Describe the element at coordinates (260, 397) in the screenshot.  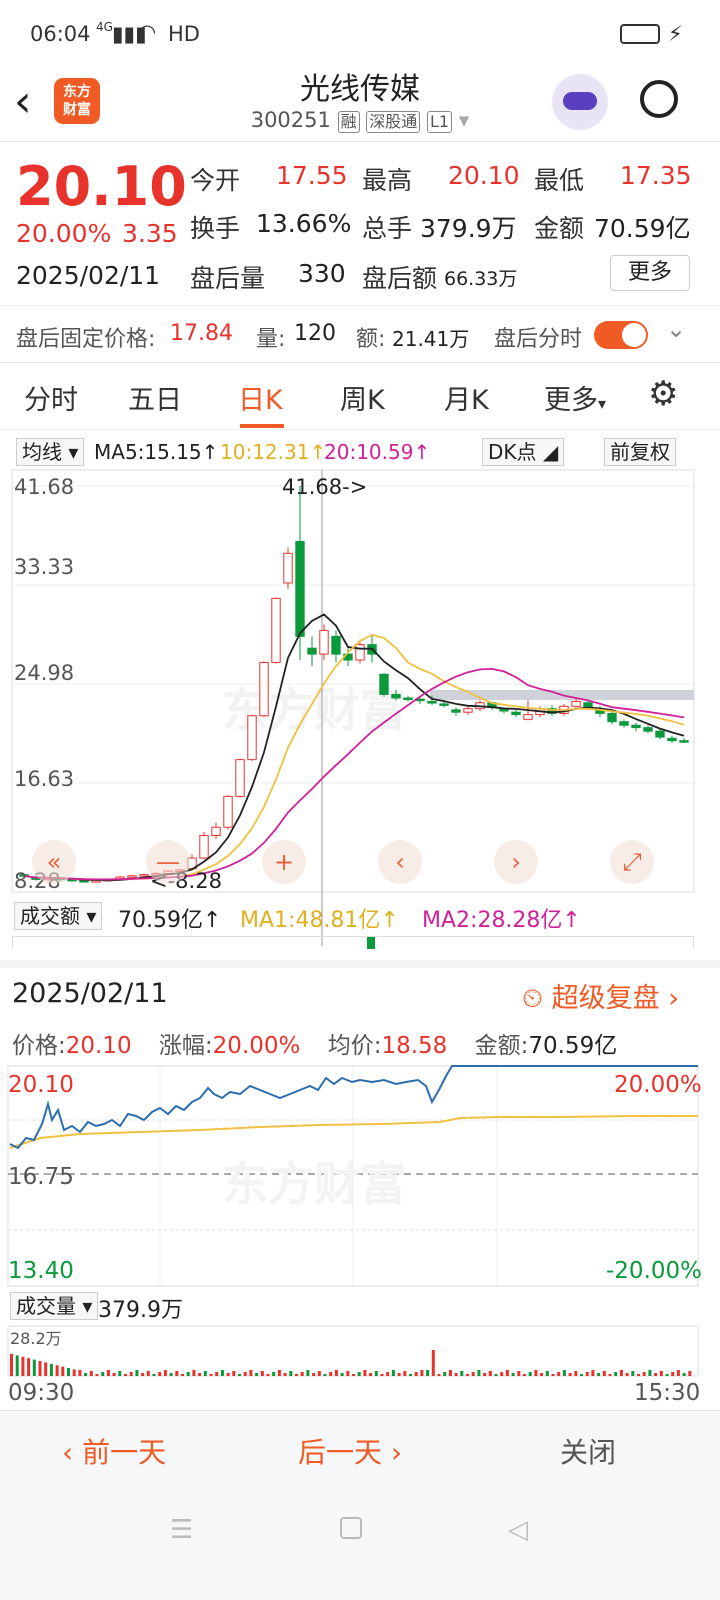
I see `tab-daily-k: 日K` at that location.